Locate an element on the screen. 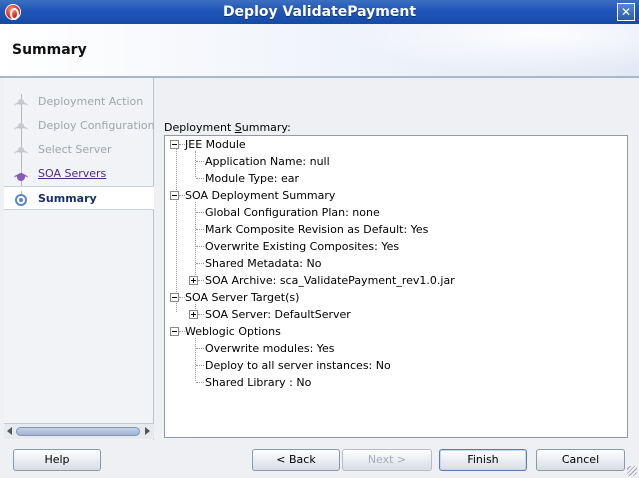 The height and width of the screenshot is (478, 639). back-button: < Back is located at coordinates (296, 460).